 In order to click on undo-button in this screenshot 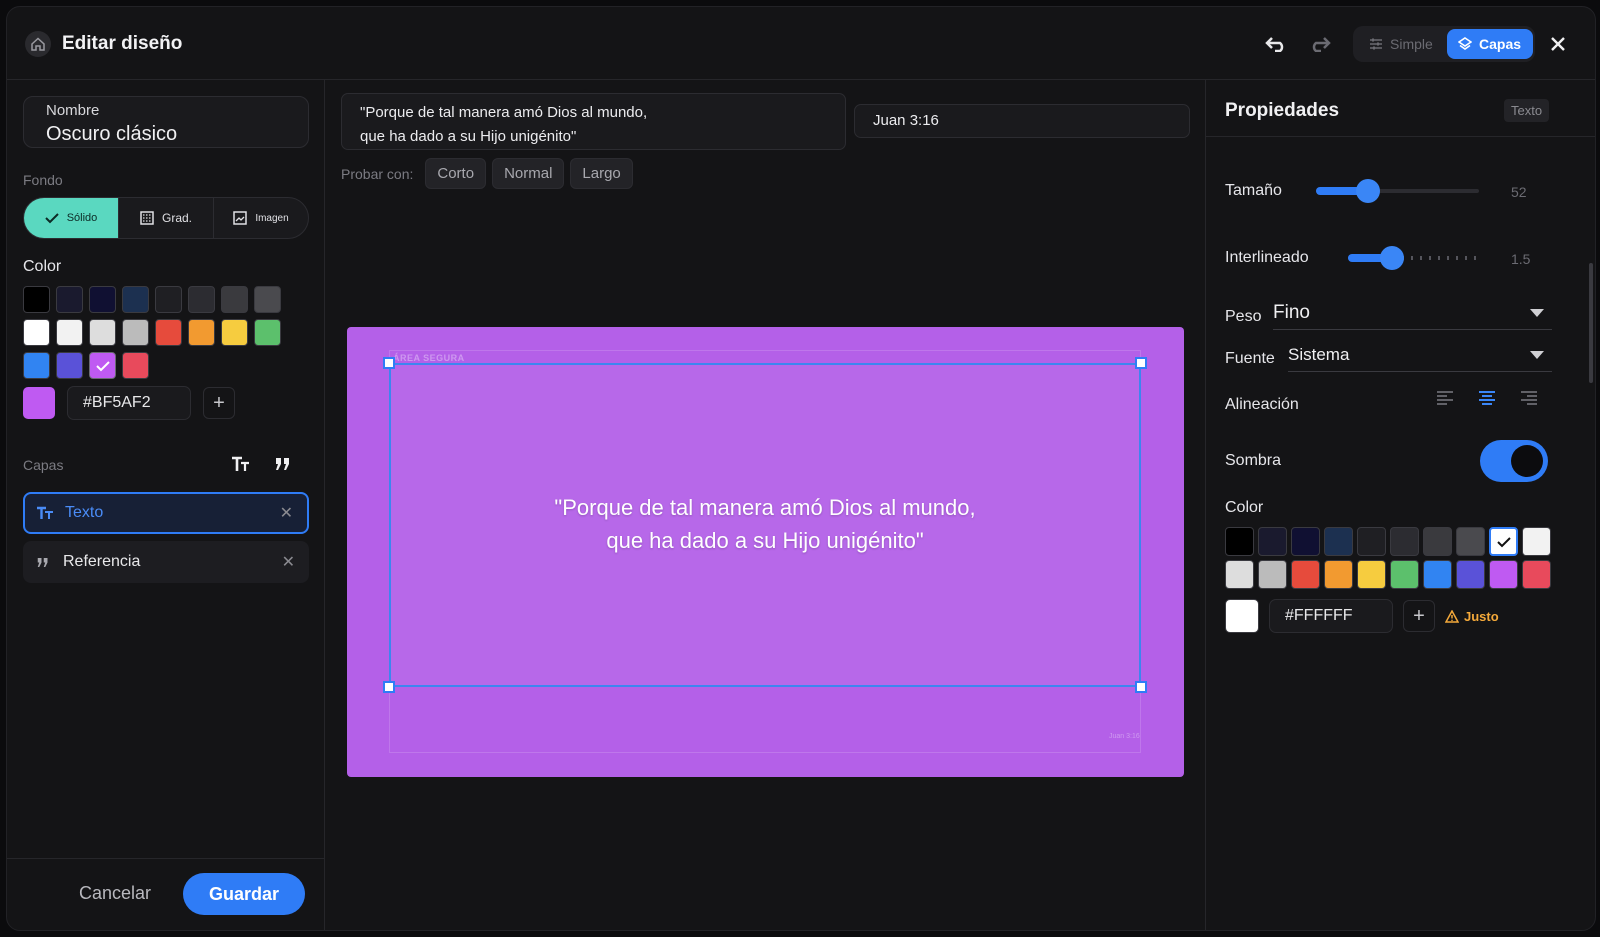, I will do `click(1276, 44)`.